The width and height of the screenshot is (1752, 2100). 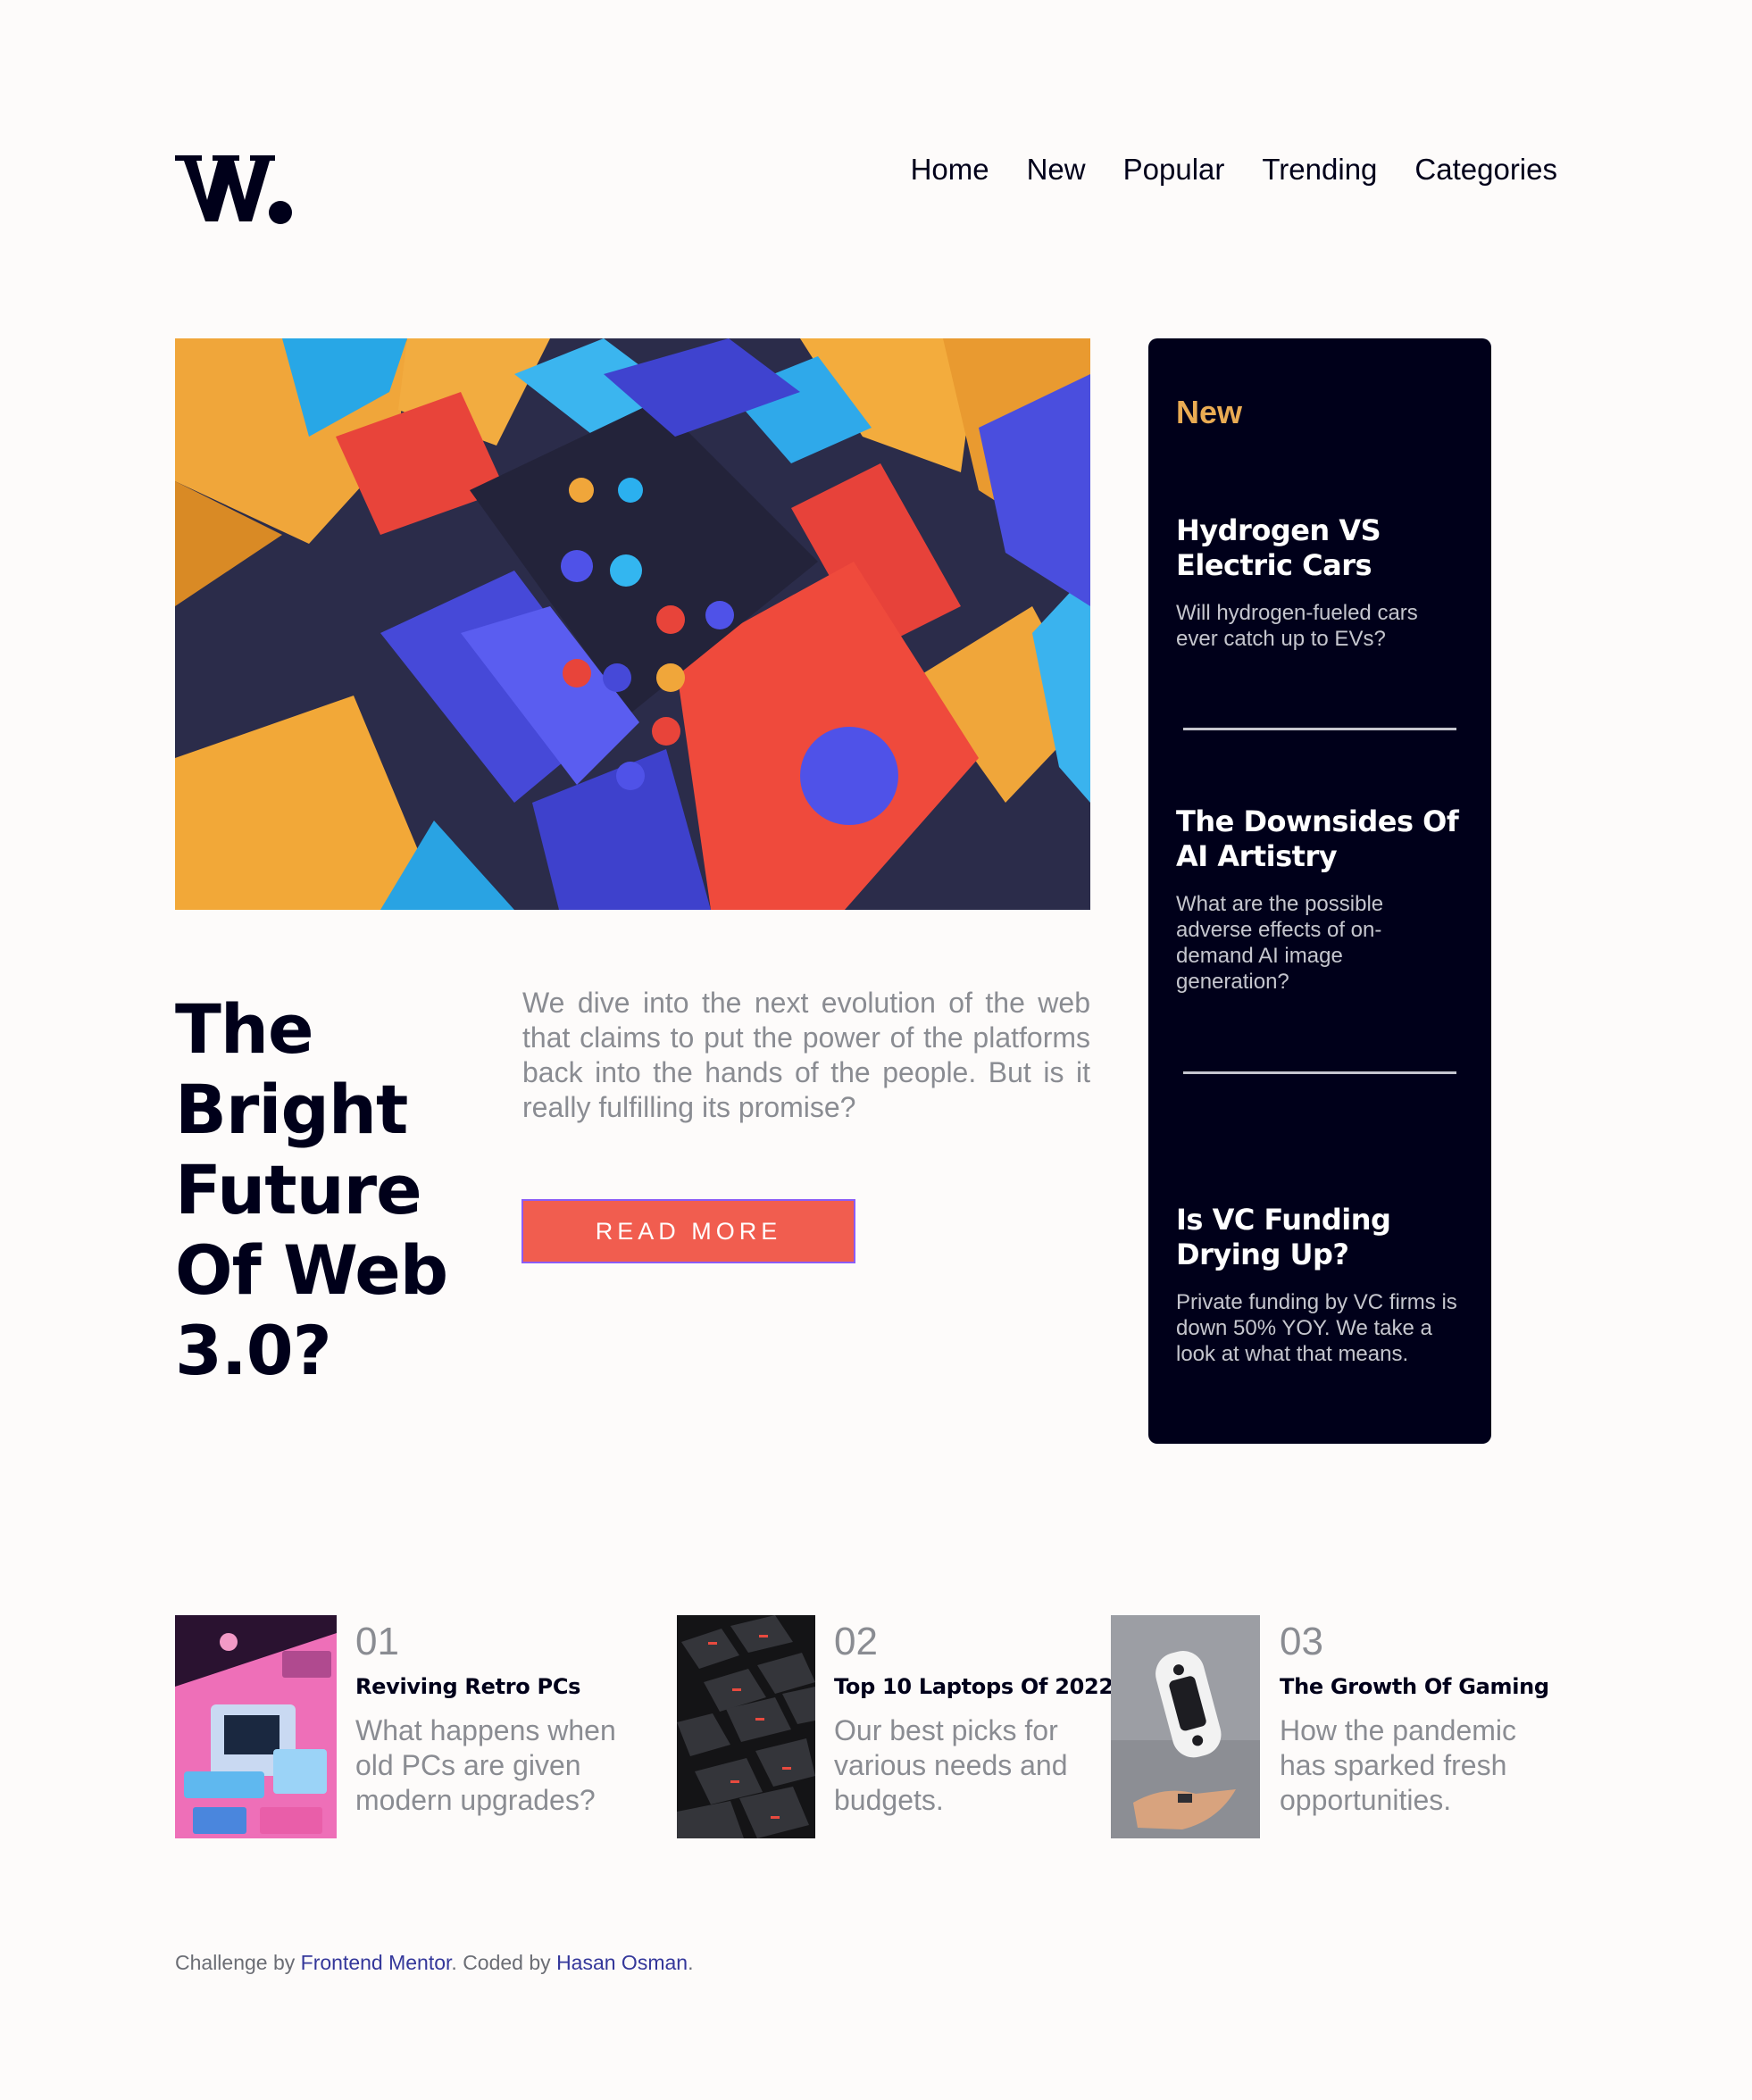 What do you see at coordinates (688, 1231) in the screenshot?
I see `read-more-button: READ MORE` at bounding box center [688, 1231].